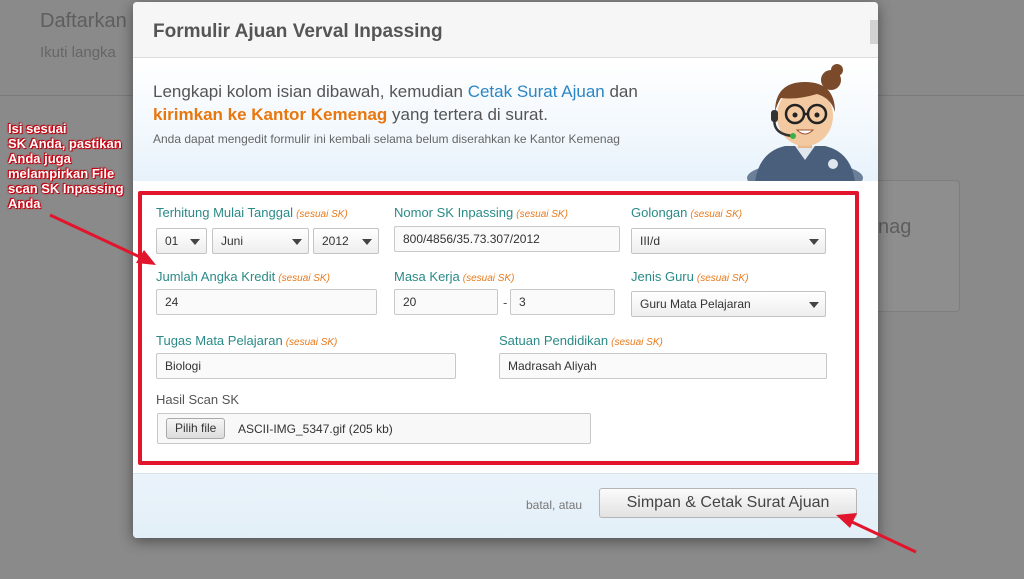 The image size is (1024, 579). What do you see at coordinates (24, 203) in the screenshot?
I see `callout-line: Anda` at bounding box center [24, 203].